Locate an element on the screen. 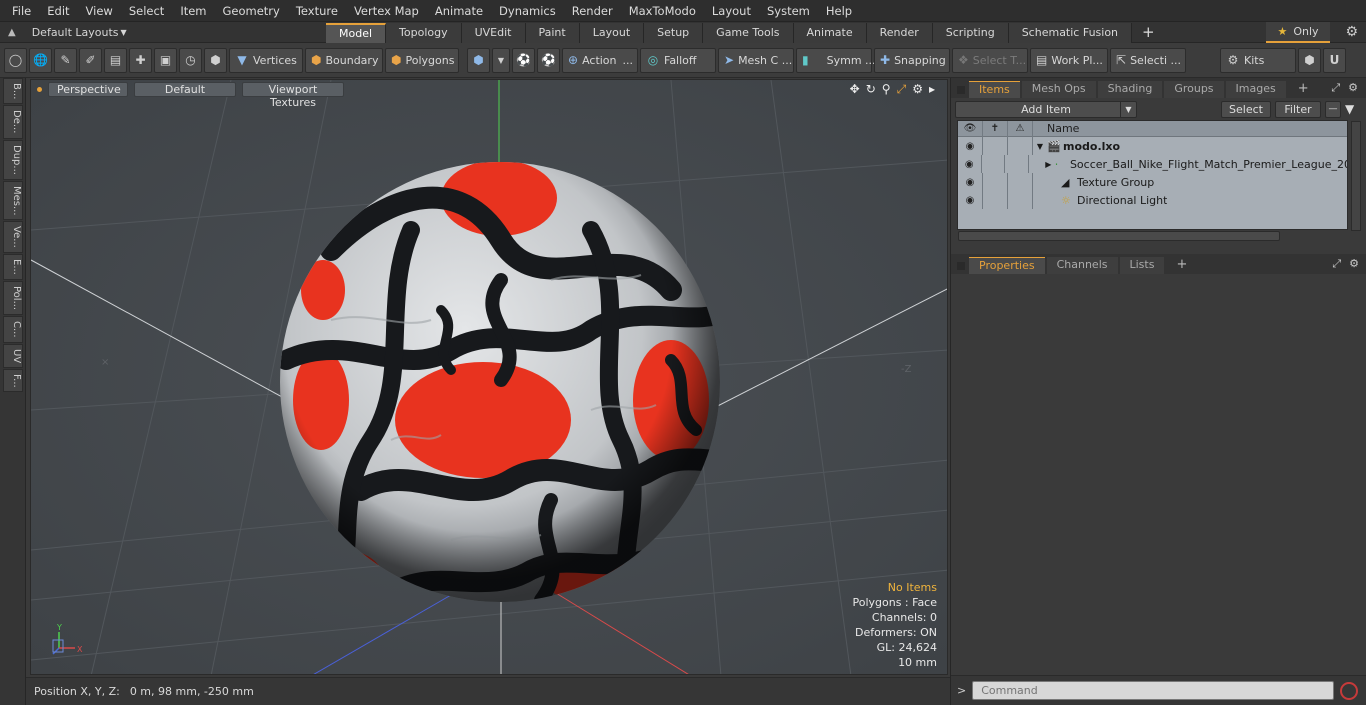  menu-layout: Layout is located at coordinates (731, 11).